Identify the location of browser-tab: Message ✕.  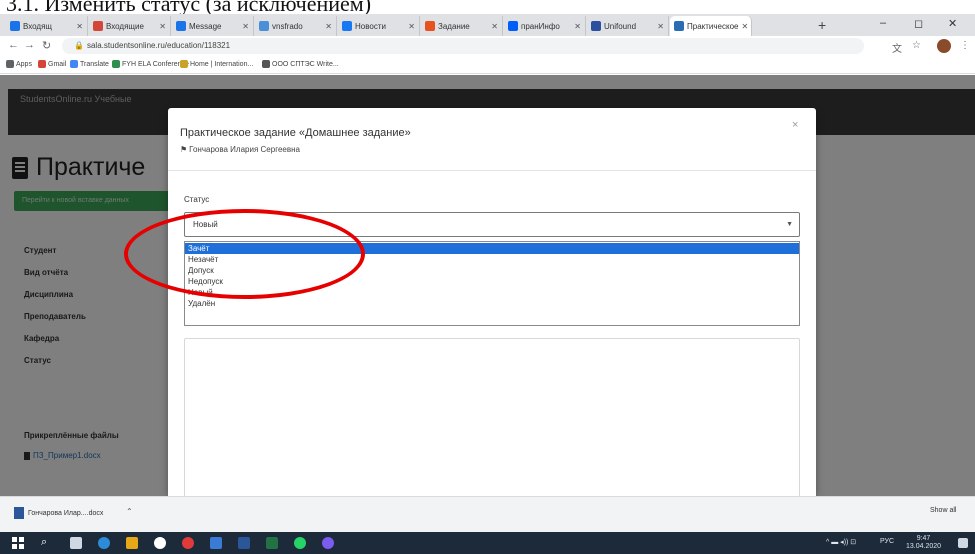
(213, 26).